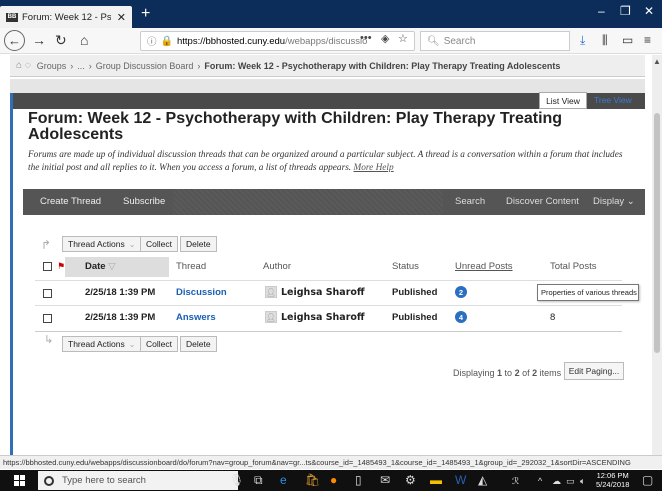 This screenshot has height=491, width=662. Describe the element at coordinates (484, 266) in the screenshot. I see `header-unread-posts: Unread Posts` at that location.